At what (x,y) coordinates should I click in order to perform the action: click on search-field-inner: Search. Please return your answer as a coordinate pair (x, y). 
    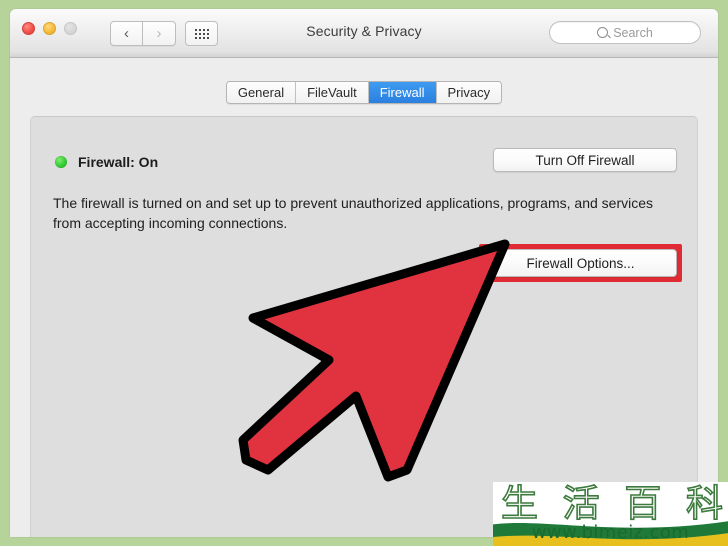
    Looking at the image, I should click on (625, 33).